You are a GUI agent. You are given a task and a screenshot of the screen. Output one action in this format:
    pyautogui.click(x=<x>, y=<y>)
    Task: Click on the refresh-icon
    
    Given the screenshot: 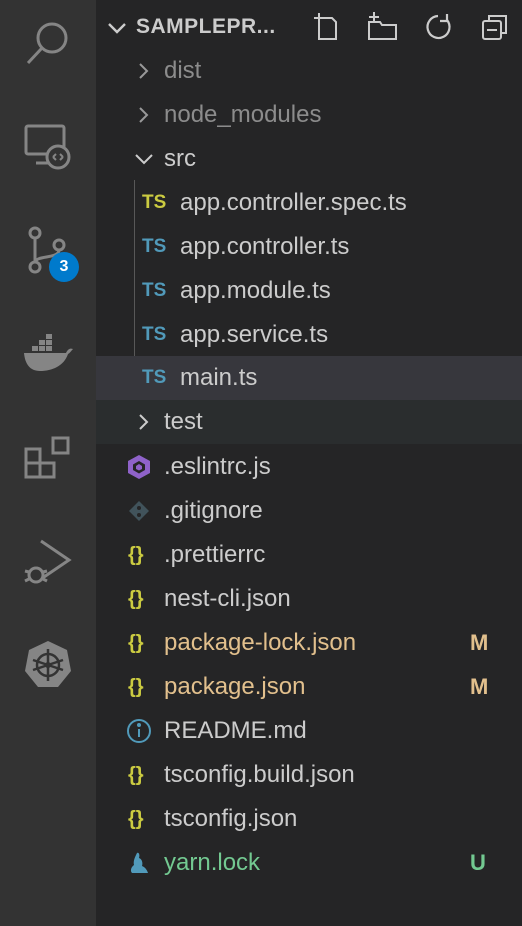 What is the action you would take?
    pyautogui.click(x=439, y=29)
    